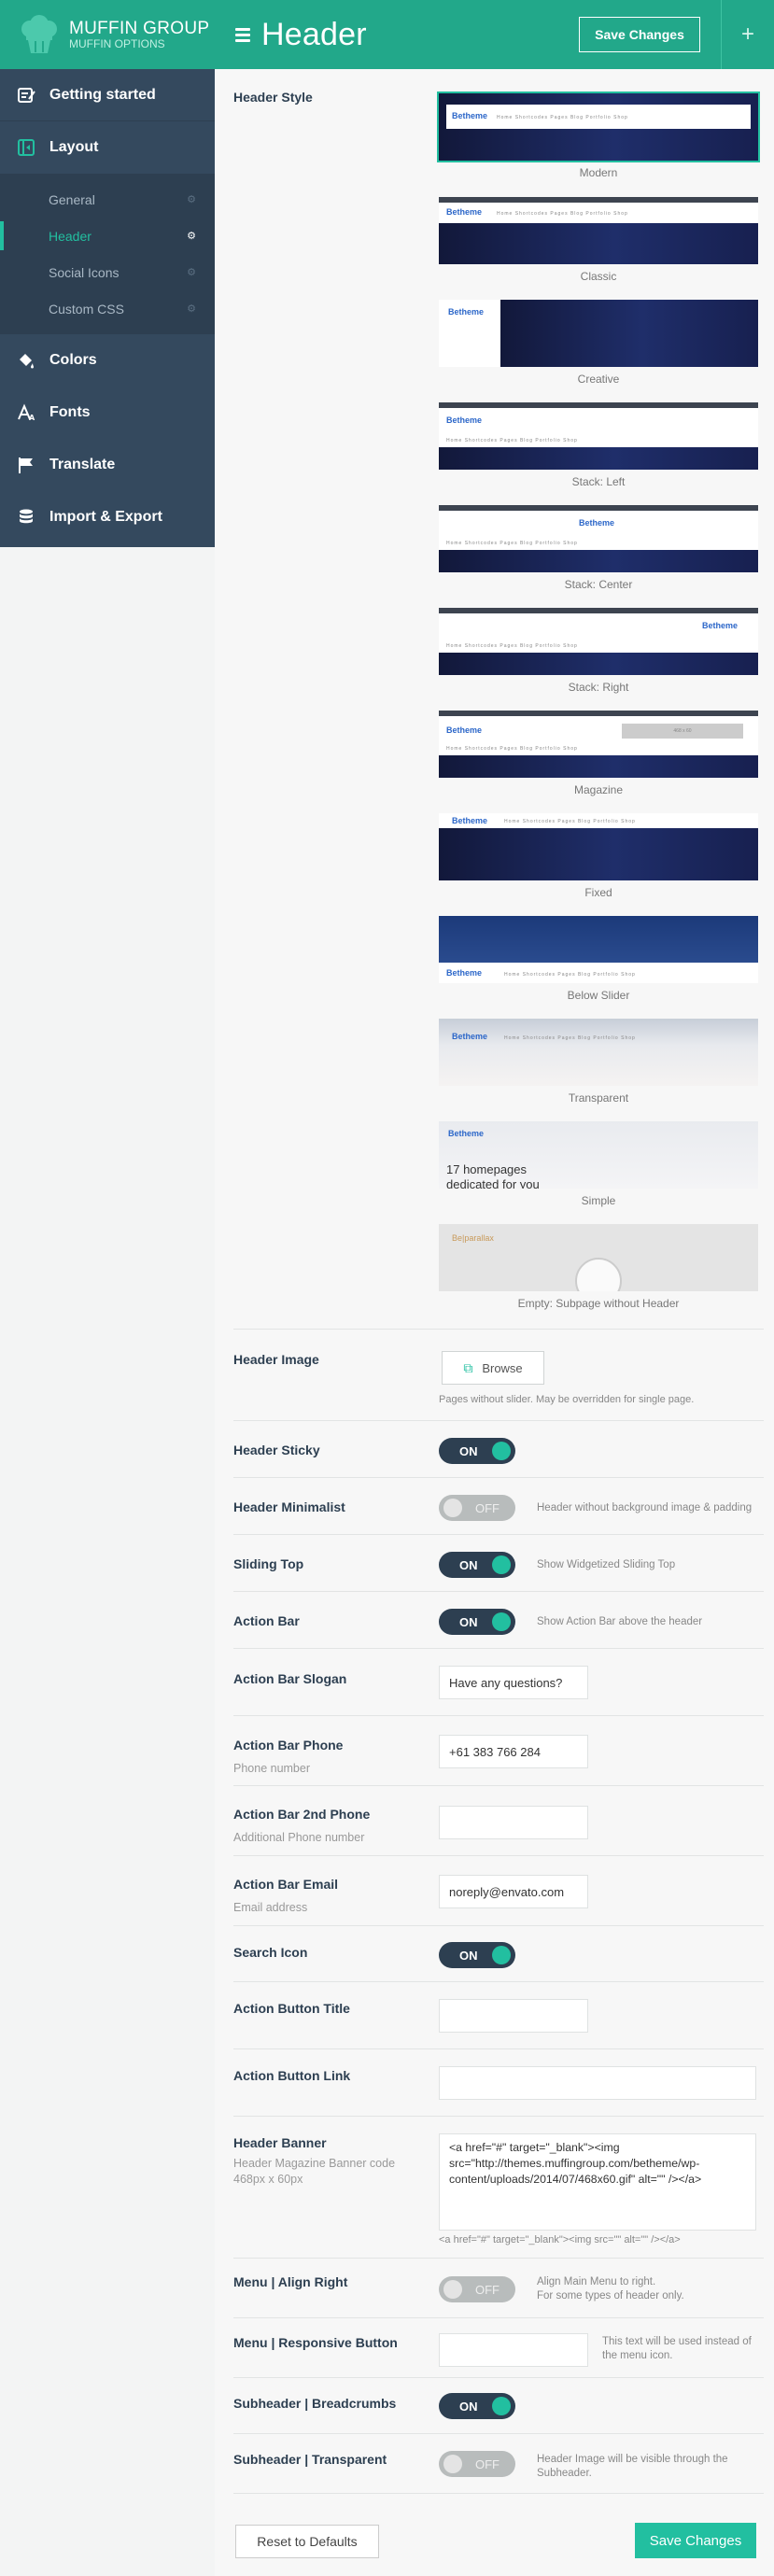 The height and width of the screenshot is (2576, 774). I want to click on action-bar-slogan-input, so click(513, 1683).